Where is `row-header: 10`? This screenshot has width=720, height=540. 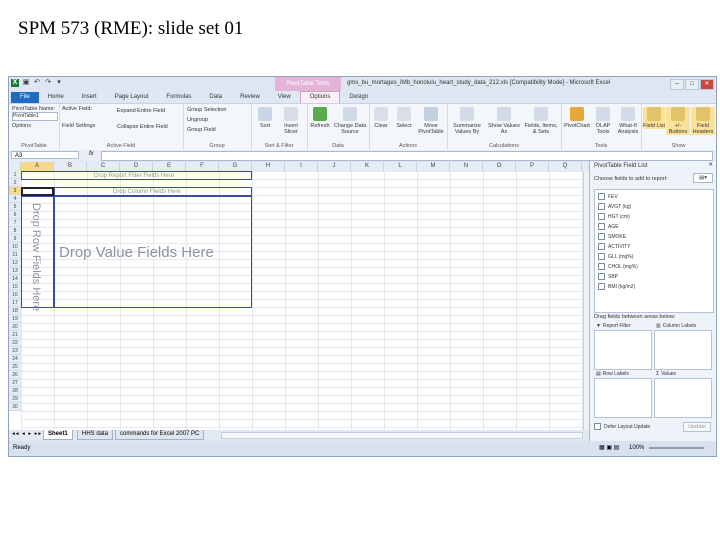
row-header: 10 is located at coordinates (15, 247).